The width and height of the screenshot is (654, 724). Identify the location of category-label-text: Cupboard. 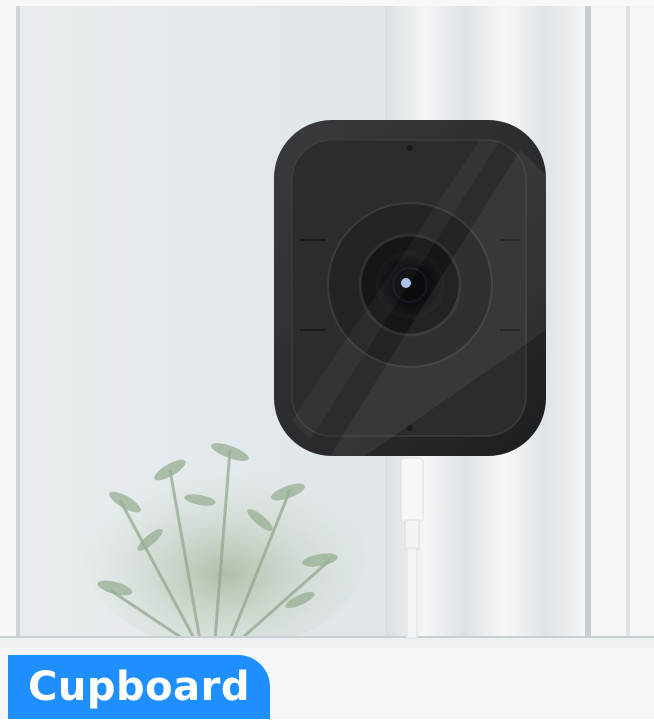
(139, 687).